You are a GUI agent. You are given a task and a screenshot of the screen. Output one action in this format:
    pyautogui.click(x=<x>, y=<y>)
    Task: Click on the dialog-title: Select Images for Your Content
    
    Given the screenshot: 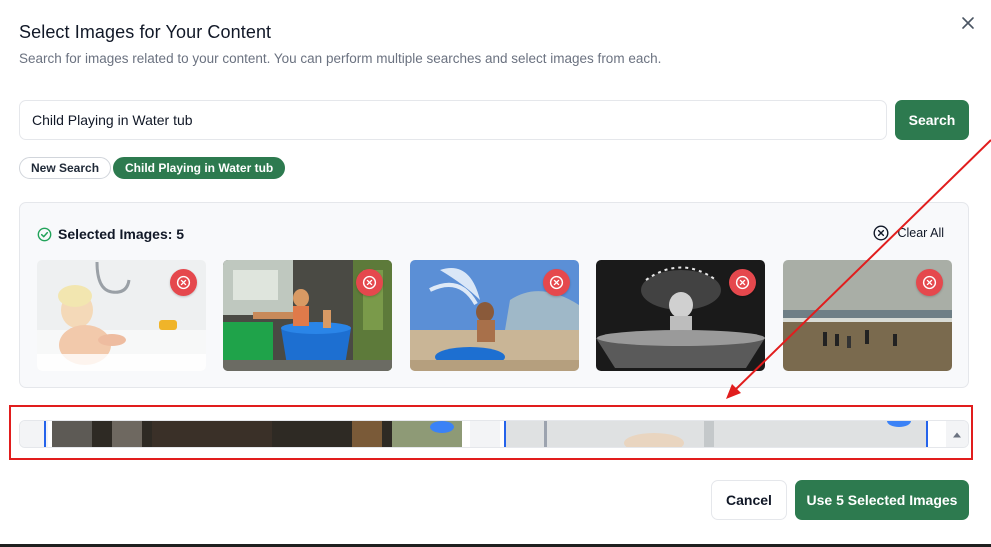 What is the action you would take?
    pyautogui.click(x=145, y=32)
    